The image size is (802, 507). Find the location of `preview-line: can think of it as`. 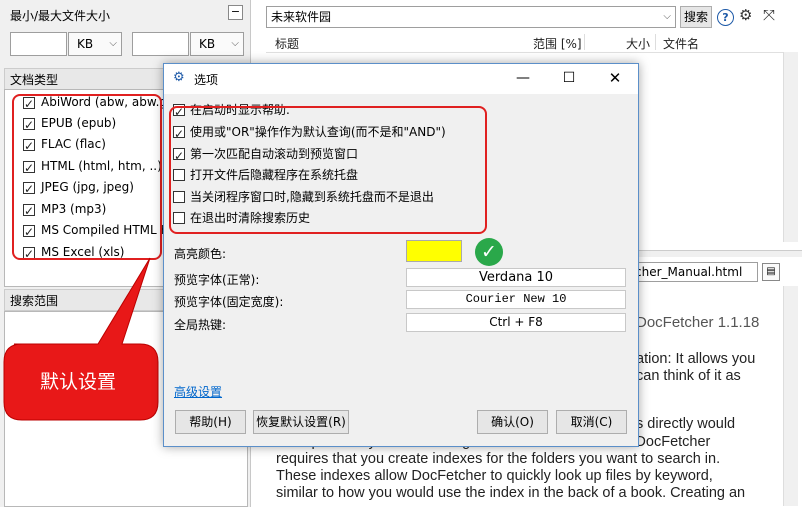

preview-line: can think of it as is located at coordinates (688, 376).